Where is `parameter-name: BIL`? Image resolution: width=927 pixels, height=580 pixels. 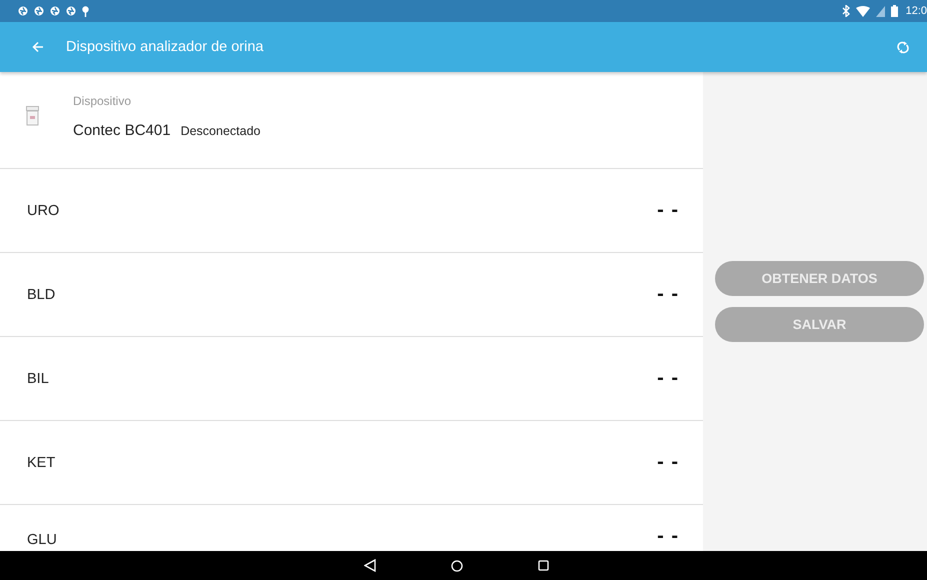 parameter-name: BIL is located at coordinates (38, 378).